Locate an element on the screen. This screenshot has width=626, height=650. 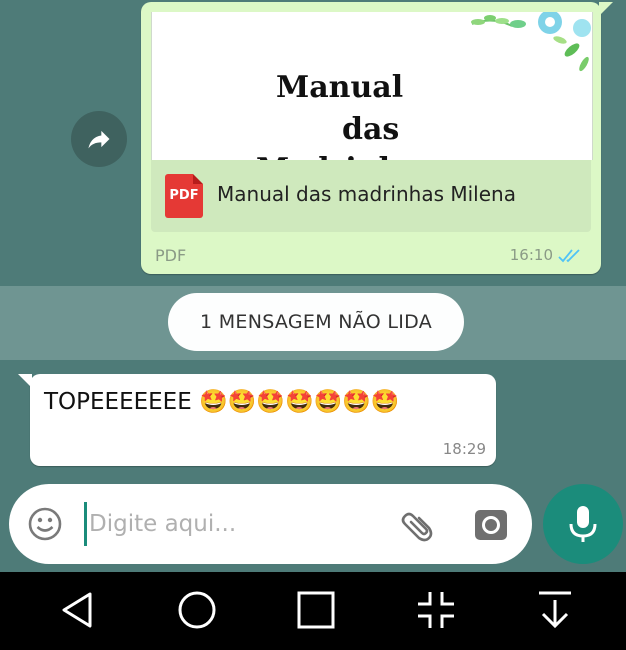
forward-arrow-icon is located at coordinates (99, 139).